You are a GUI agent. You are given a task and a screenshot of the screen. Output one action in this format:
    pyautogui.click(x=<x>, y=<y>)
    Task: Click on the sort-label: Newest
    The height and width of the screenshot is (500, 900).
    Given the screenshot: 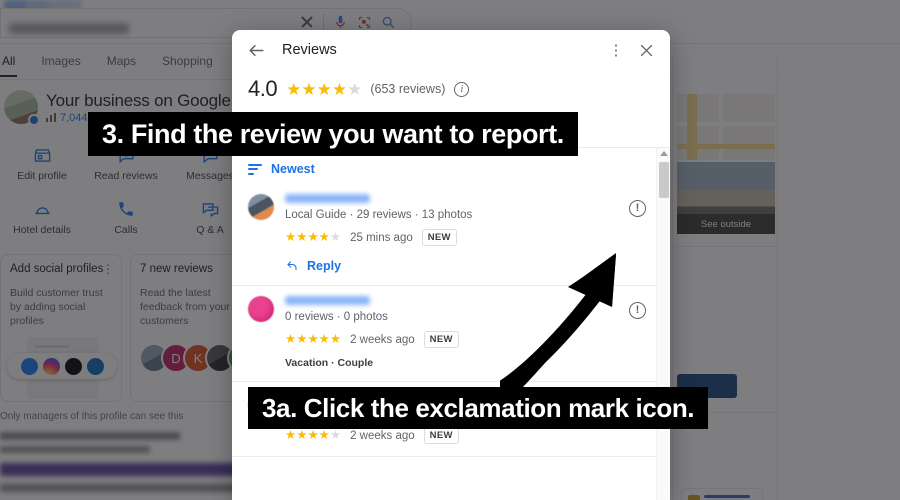 What is the action you would take?
    pyautogui.click(x=293, y=169)
    